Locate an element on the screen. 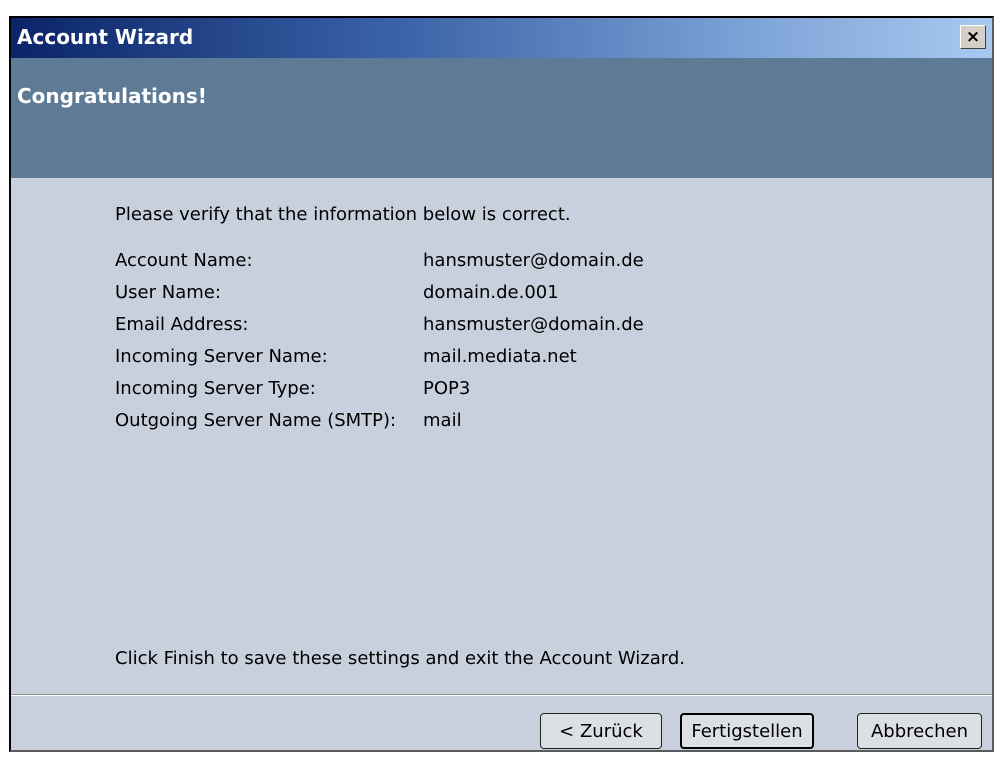 The height and width of the screenshot is (767, 1002). page-title: Congratulations! is located at coordinates (112, 96).